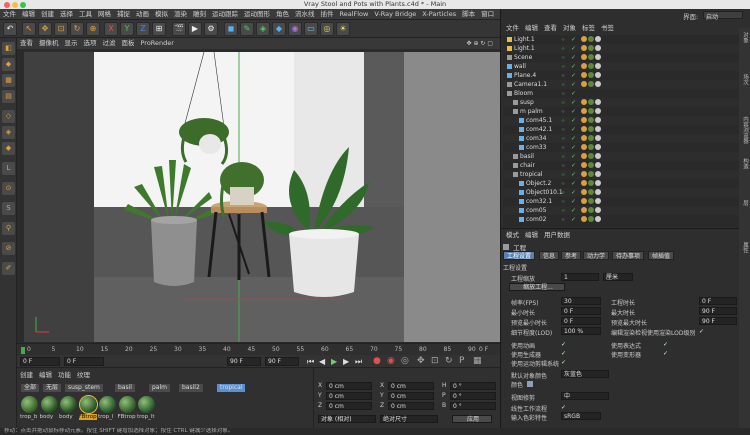 The width and height of the screenshot is (750, 435). What do you see at coordinates (8, 132) in the screenshot?
I see `edges-mode-icon: ◈` at bounding box center [8, 132].